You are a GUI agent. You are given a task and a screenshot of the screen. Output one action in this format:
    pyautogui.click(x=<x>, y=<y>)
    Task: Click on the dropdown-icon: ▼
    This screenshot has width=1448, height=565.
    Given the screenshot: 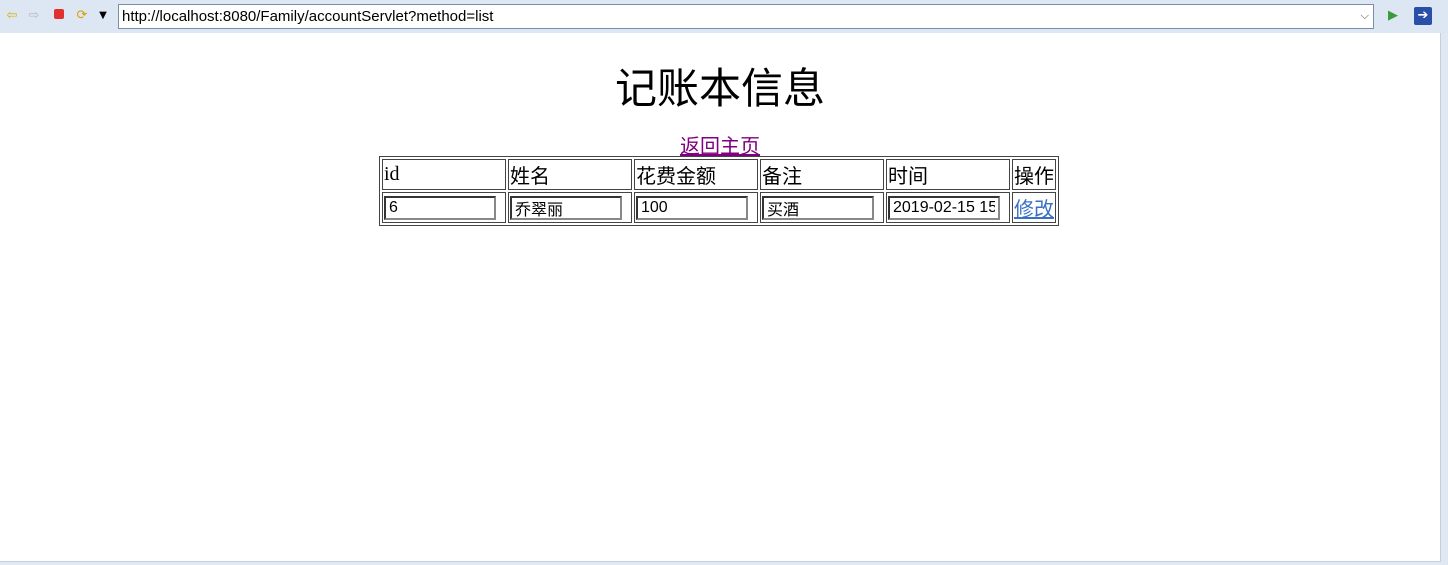 What is the action you would take?
    pyautogui.click(x=103, y=16)
    